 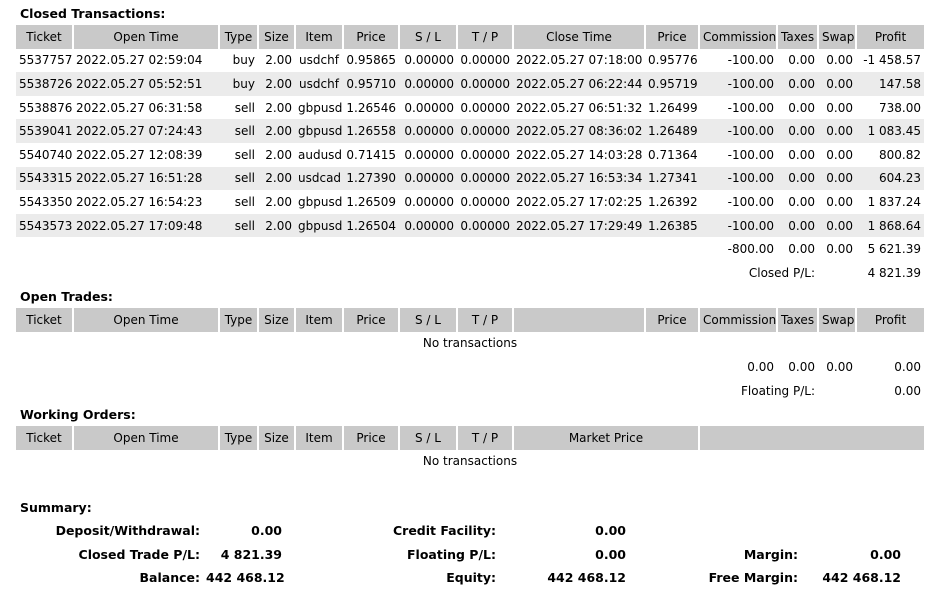 I want to click on open-empty-row: No transactions, so click(x=470, y=344).